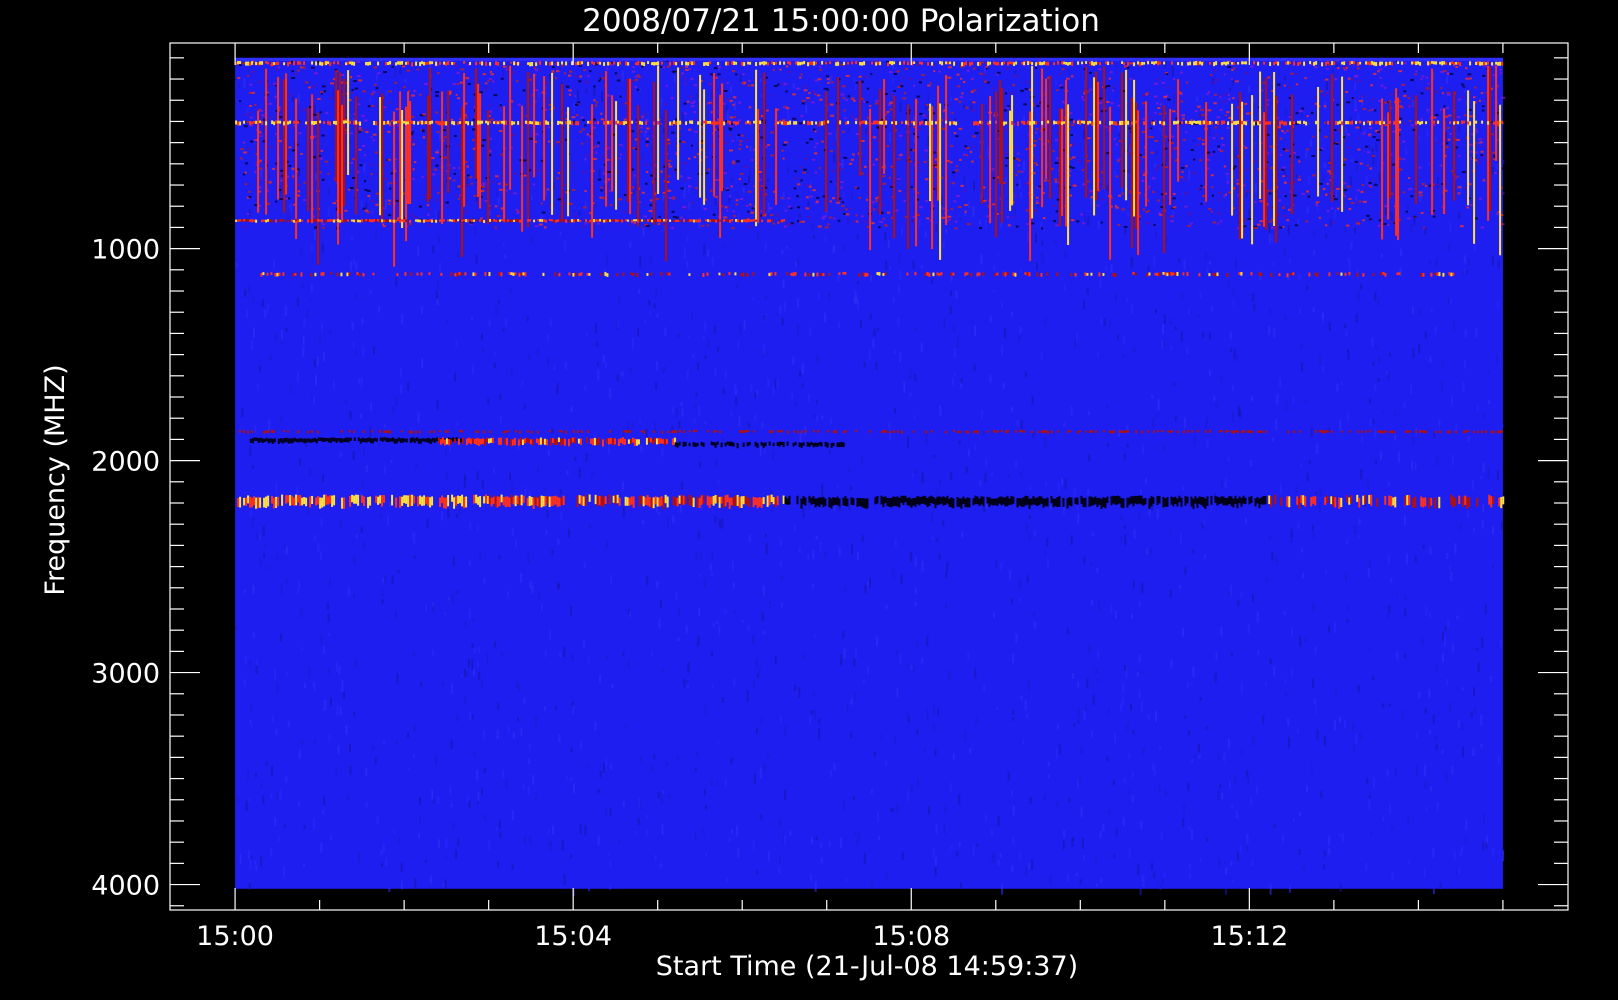 The height and width of the screenshot is (1000, 1618). Describe the element at coordinates (235, 936) in the screenshot. I see `x-tick-label: 15:00` at that location.